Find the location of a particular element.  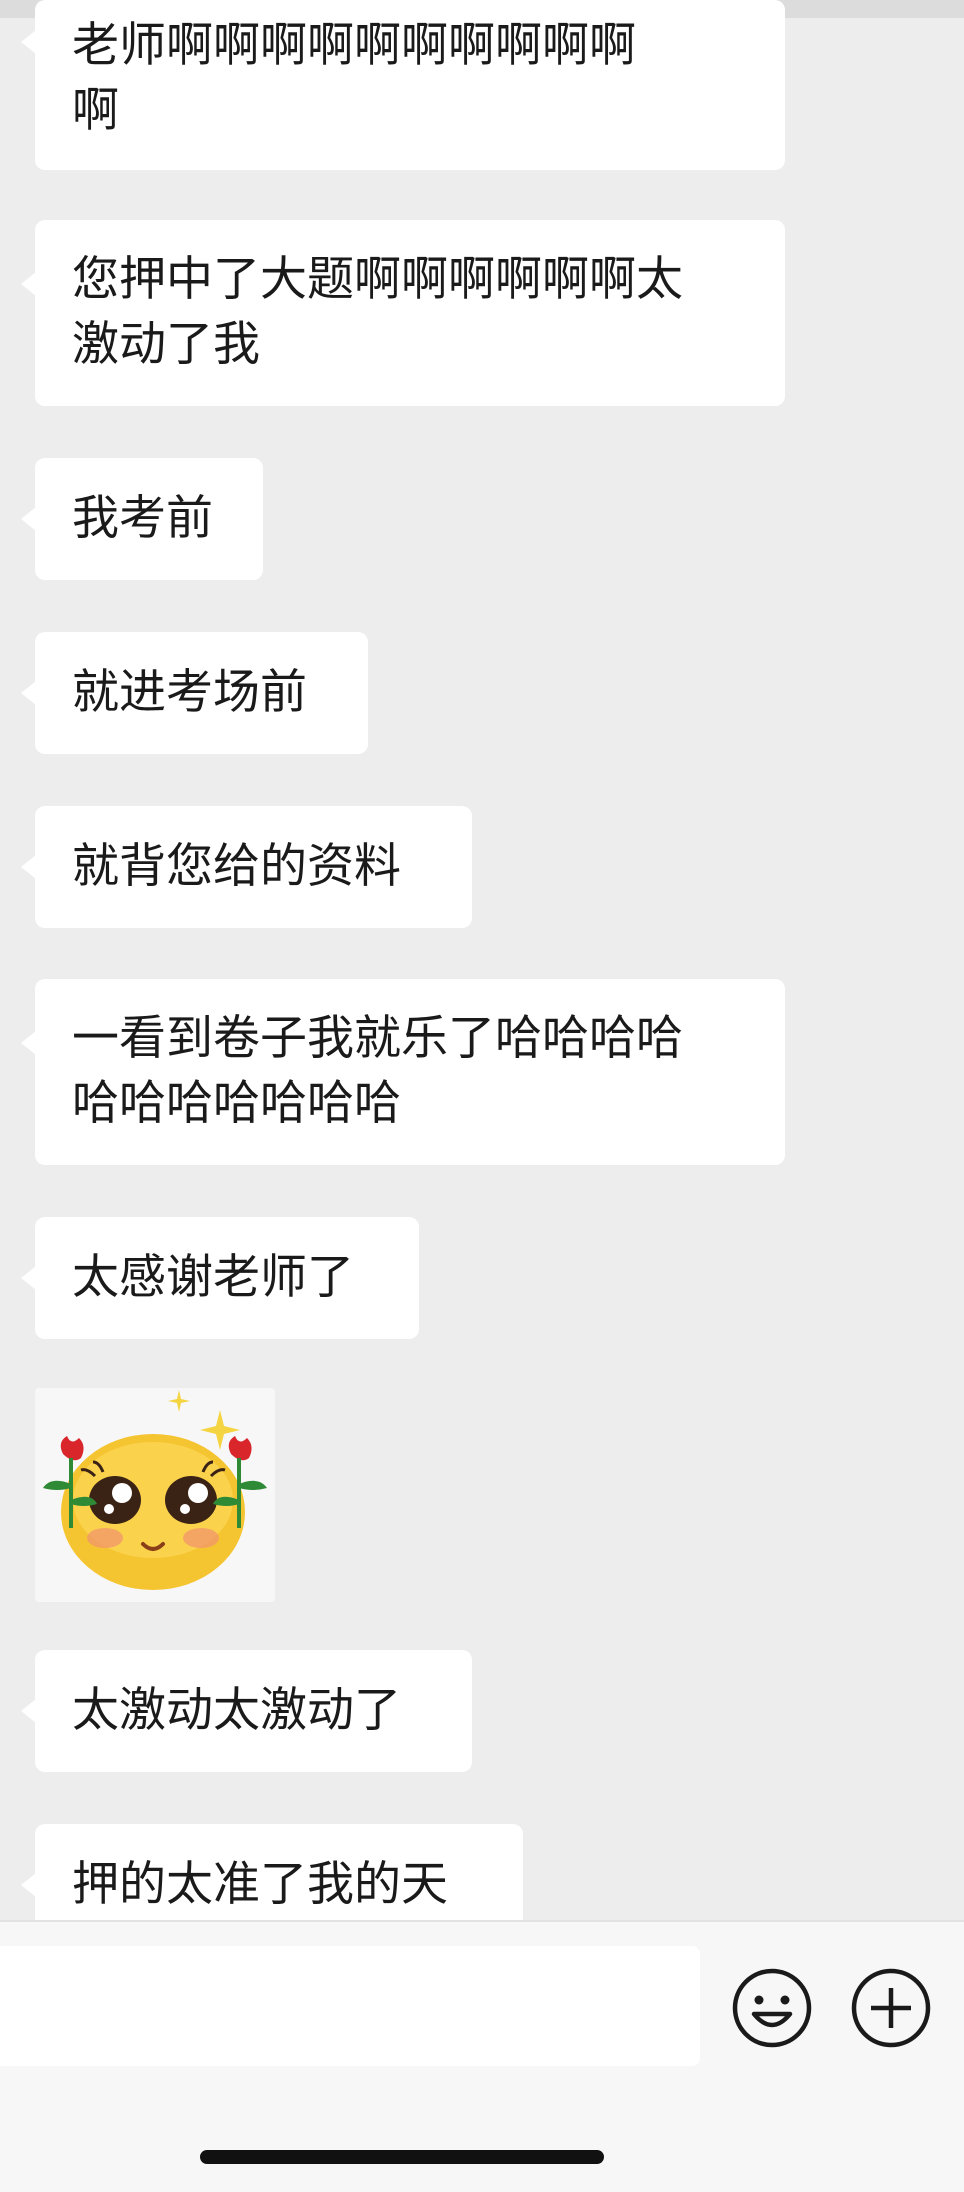

message-bubble: 一看到卷子我就乐了哈哈哈哈 哈哈哈哈哈哈哈 is located at coordinates (403, 1072).